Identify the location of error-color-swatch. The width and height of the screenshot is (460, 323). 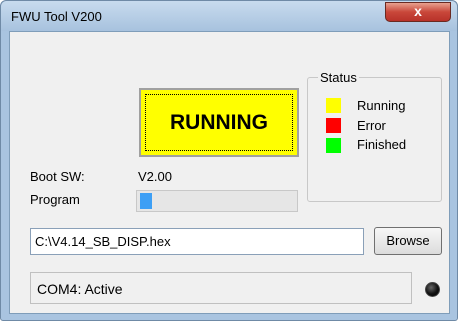
(333, 125).